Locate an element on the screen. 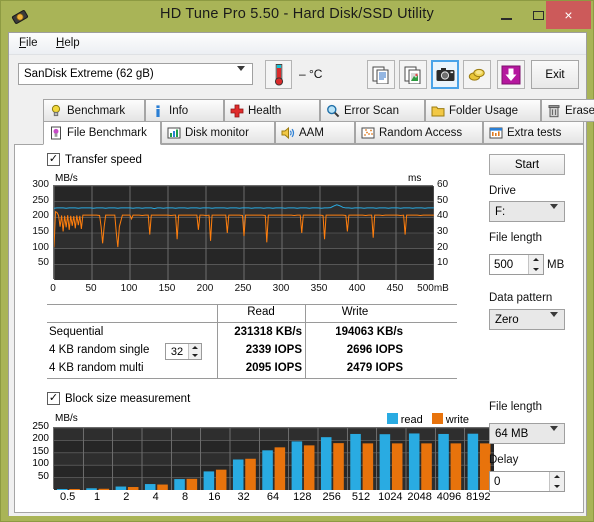 The height and width of the screenshot is (522, 594). chevron-down-icon is located at coordinates (241, 74).